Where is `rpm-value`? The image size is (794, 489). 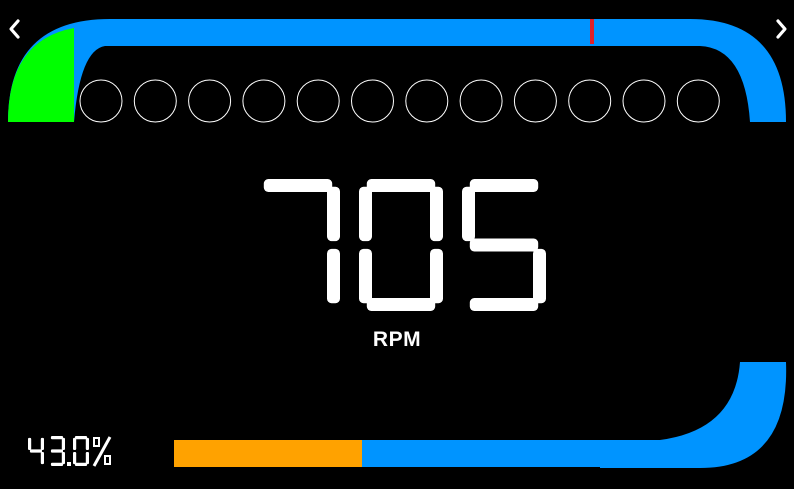
rpm-value is located at coordinates (404, 245).